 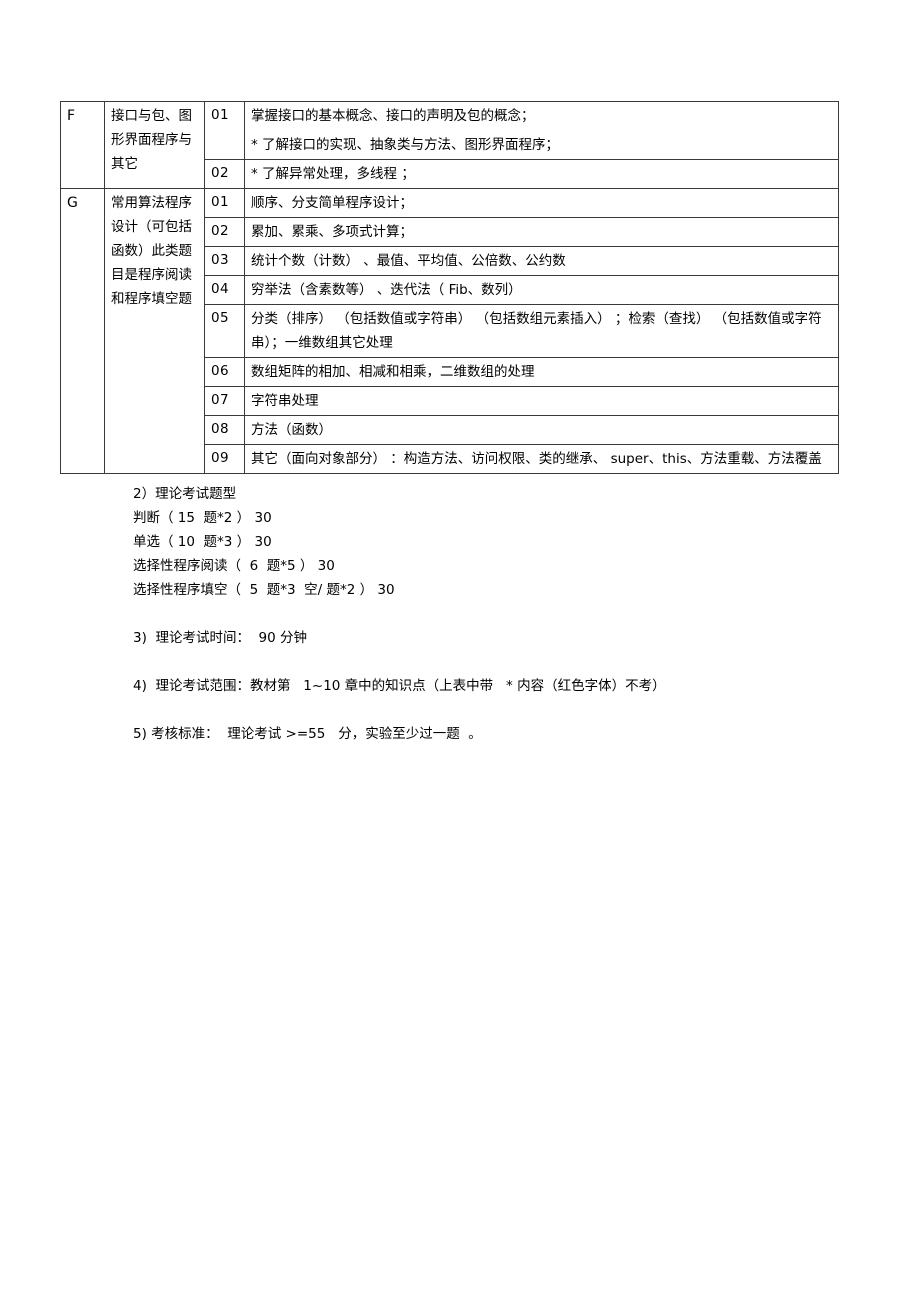 What do you see at coordinates (291, 430) in the screenshot?
I see `content-line: 方法（函数）` at bounding box center [291, 430].